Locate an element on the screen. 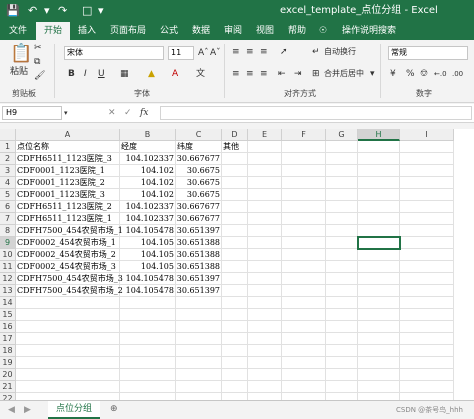 This screenshot has height=419, width=474. underline-icon: U is located at coordinates (101, 74).